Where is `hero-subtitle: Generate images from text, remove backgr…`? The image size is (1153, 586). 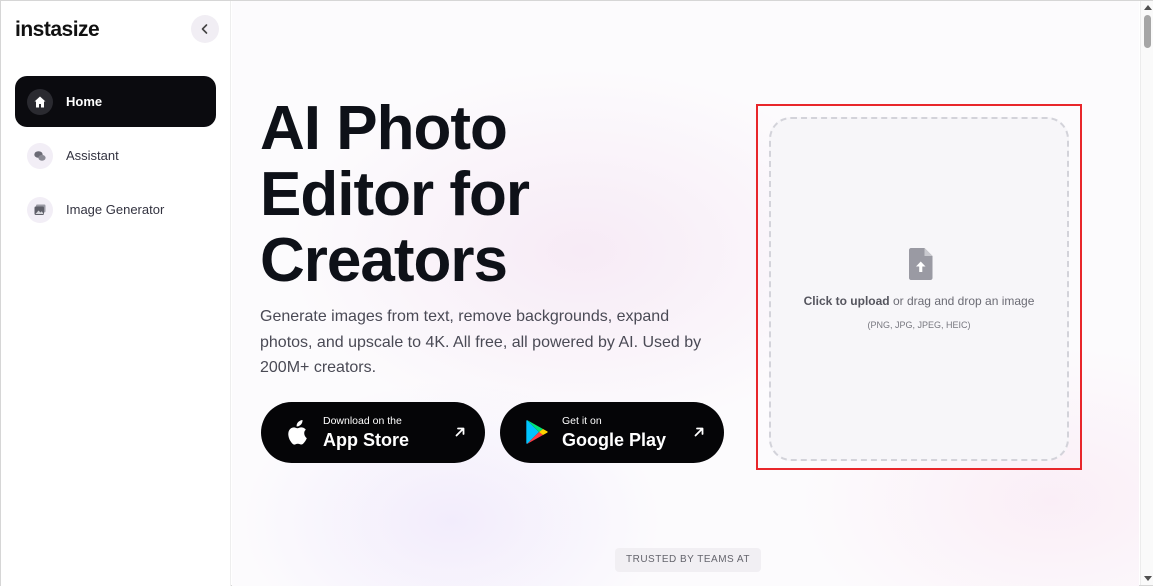 hero-subtitle: Generate images from text, remove backgr… is located at coordinates (481, 342).